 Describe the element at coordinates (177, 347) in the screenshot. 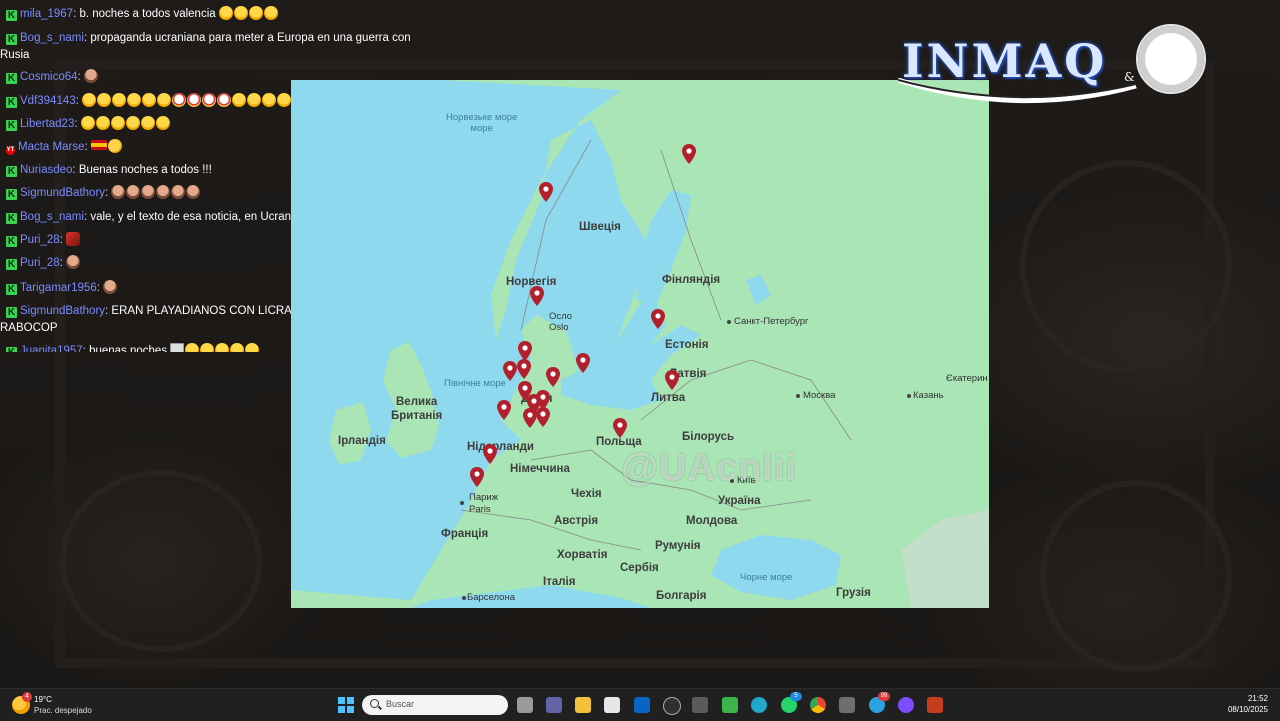

I see `emote-box-icon` at that location.